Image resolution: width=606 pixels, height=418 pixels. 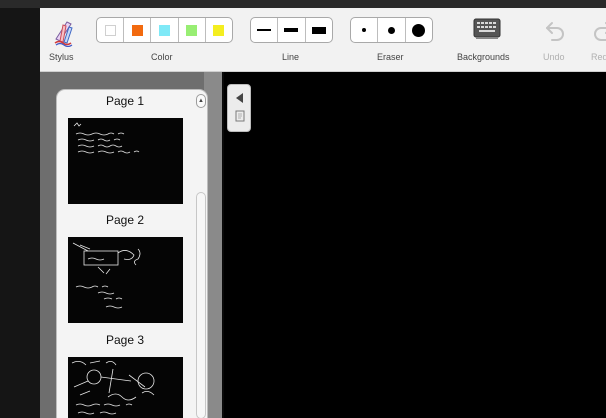 I want to click on line-thin-icon, so click(x=264, y=30).